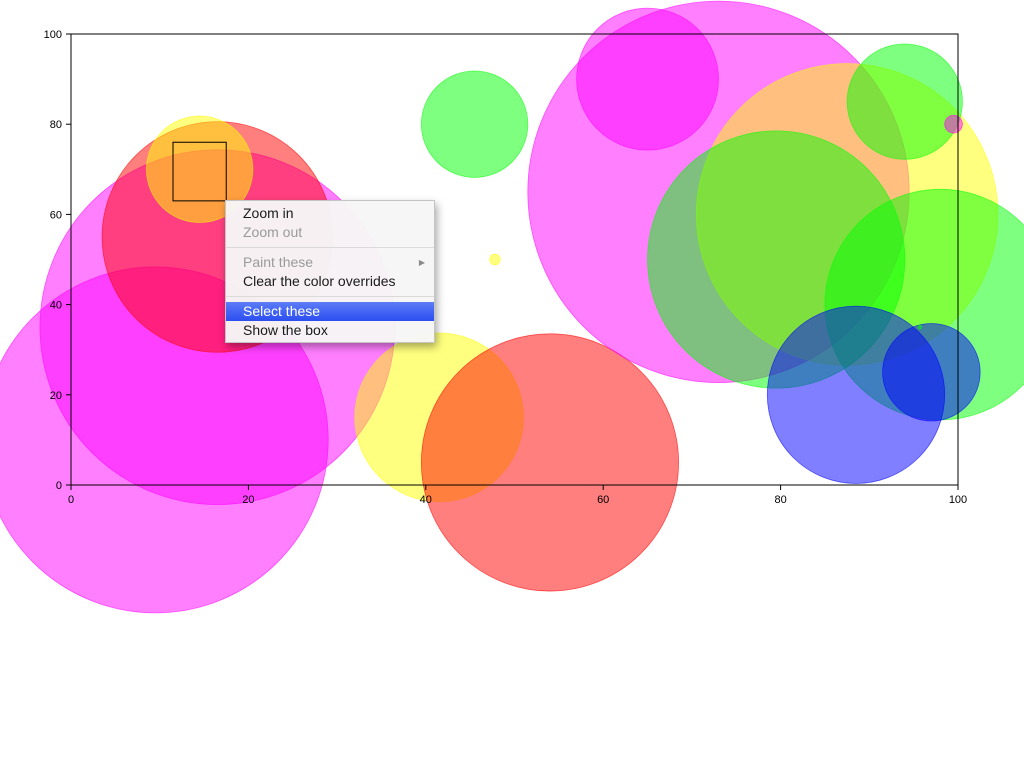 The height and width of the screenshot is (768, 1024). I want to click on y-tick-label: 0, so click(59, 486).